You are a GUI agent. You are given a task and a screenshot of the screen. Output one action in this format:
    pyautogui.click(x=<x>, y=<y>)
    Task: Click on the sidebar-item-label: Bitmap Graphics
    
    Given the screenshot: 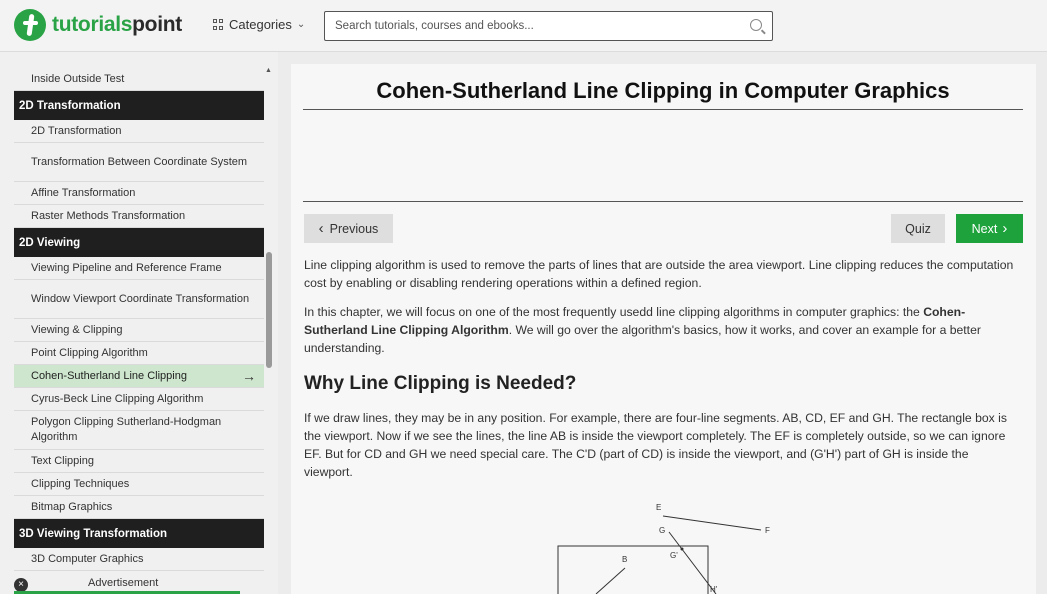 What is the action you would take?
    pyautogui.click(x=72, y=506)
    